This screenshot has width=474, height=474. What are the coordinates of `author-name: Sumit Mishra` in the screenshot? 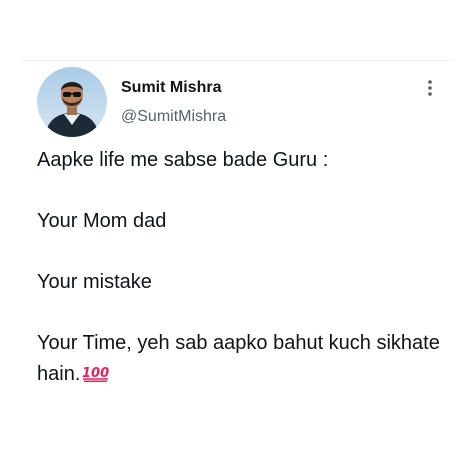 It's located at (171, 88).